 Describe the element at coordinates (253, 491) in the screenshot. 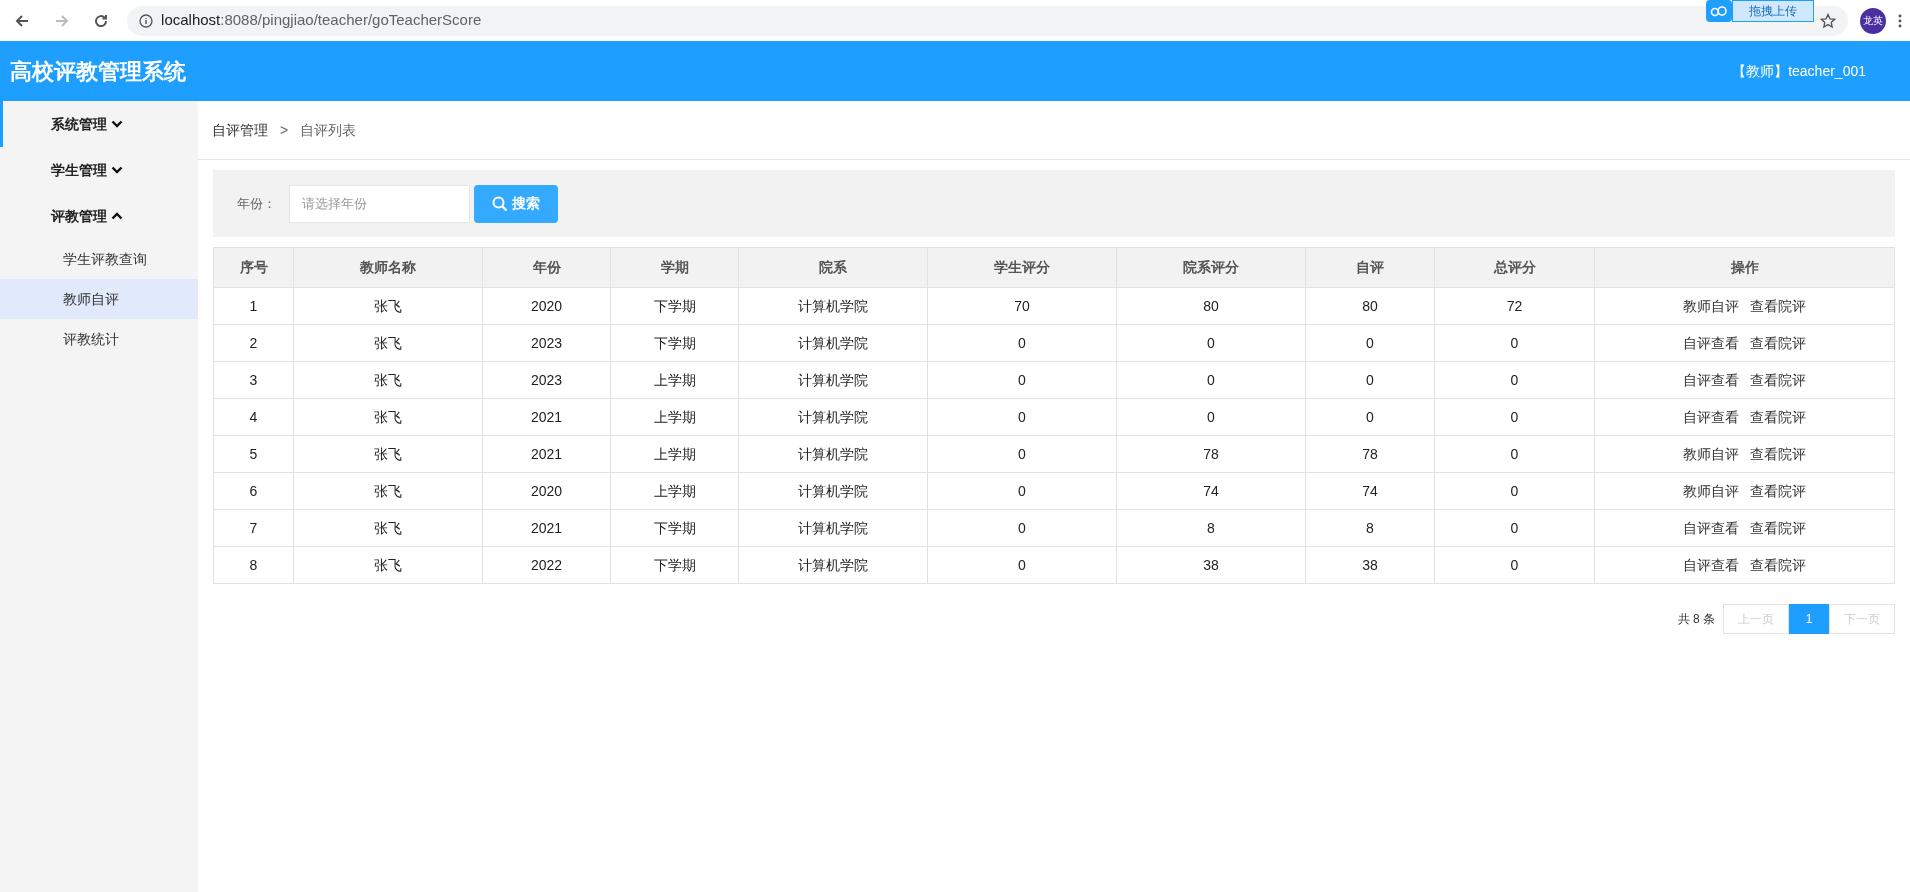

I see `table-cell: 6` at that location.